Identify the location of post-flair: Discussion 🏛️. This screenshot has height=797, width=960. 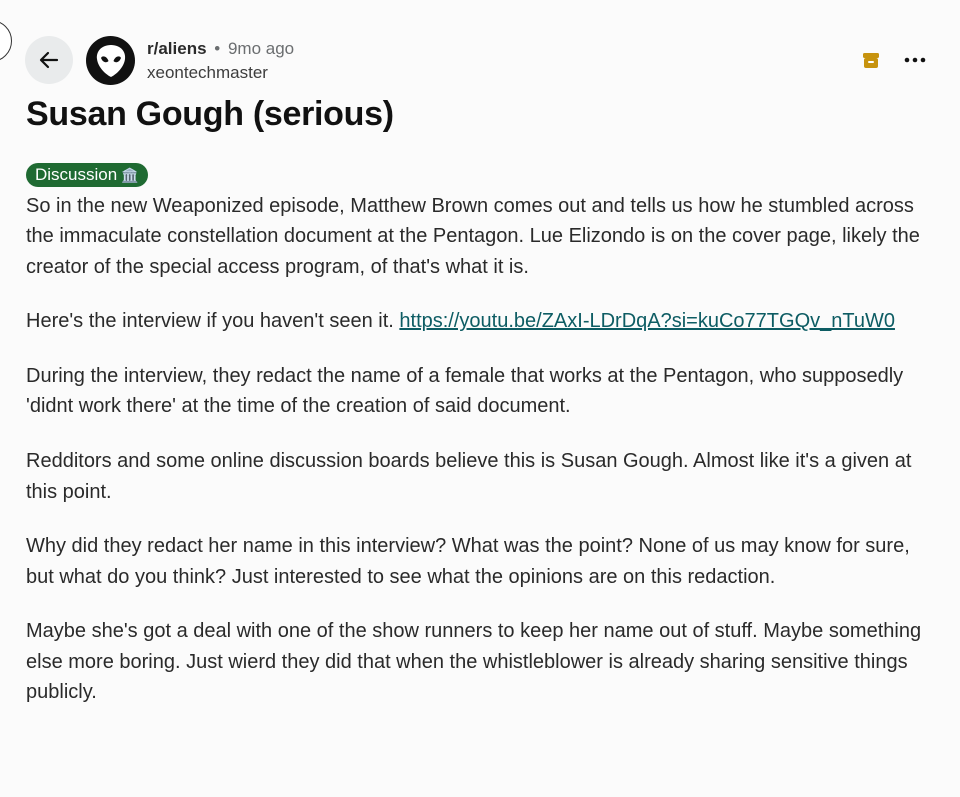
(87, 175).